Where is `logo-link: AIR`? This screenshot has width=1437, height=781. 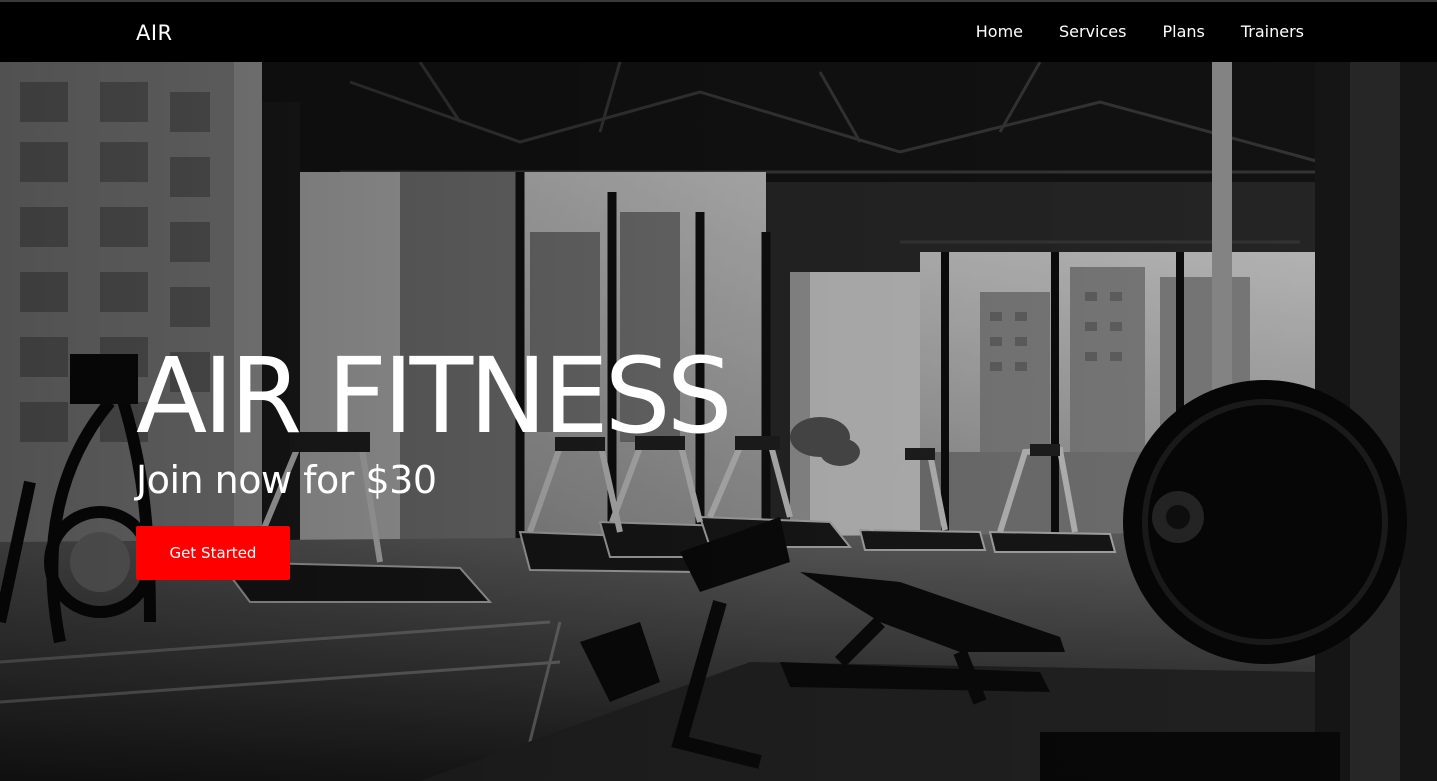
logo-link: AIR is located at coordinates (154, 33).